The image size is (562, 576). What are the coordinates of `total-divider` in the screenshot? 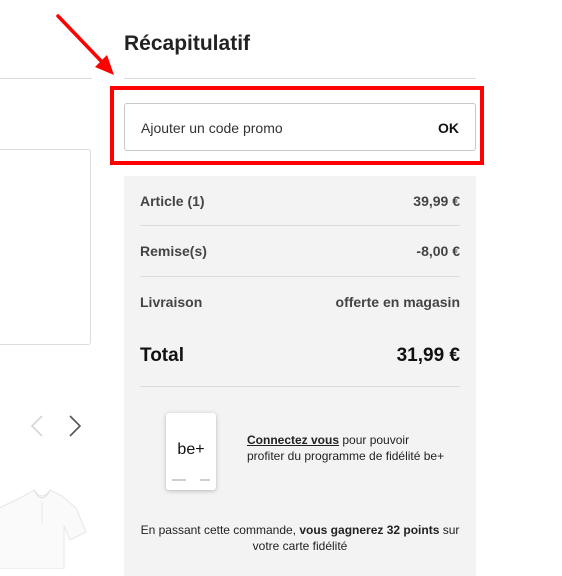 It's located at (300, 386).